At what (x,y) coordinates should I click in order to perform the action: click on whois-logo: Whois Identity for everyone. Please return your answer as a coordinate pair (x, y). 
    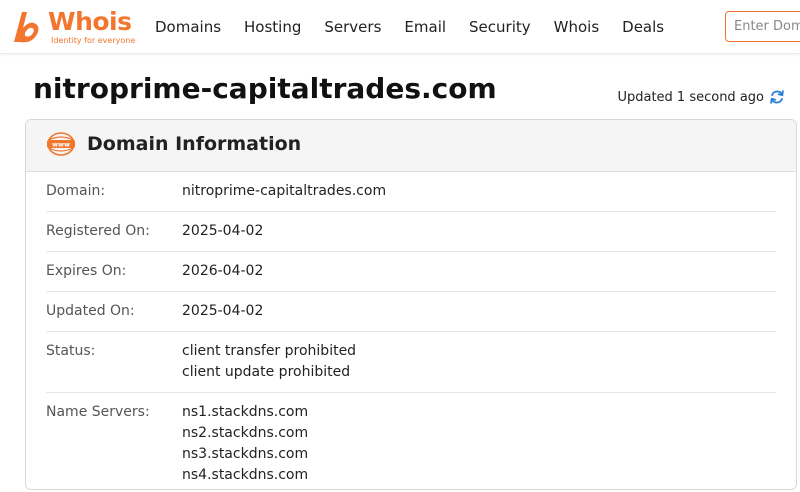
    Looking at the image, I should click on (73, 27).